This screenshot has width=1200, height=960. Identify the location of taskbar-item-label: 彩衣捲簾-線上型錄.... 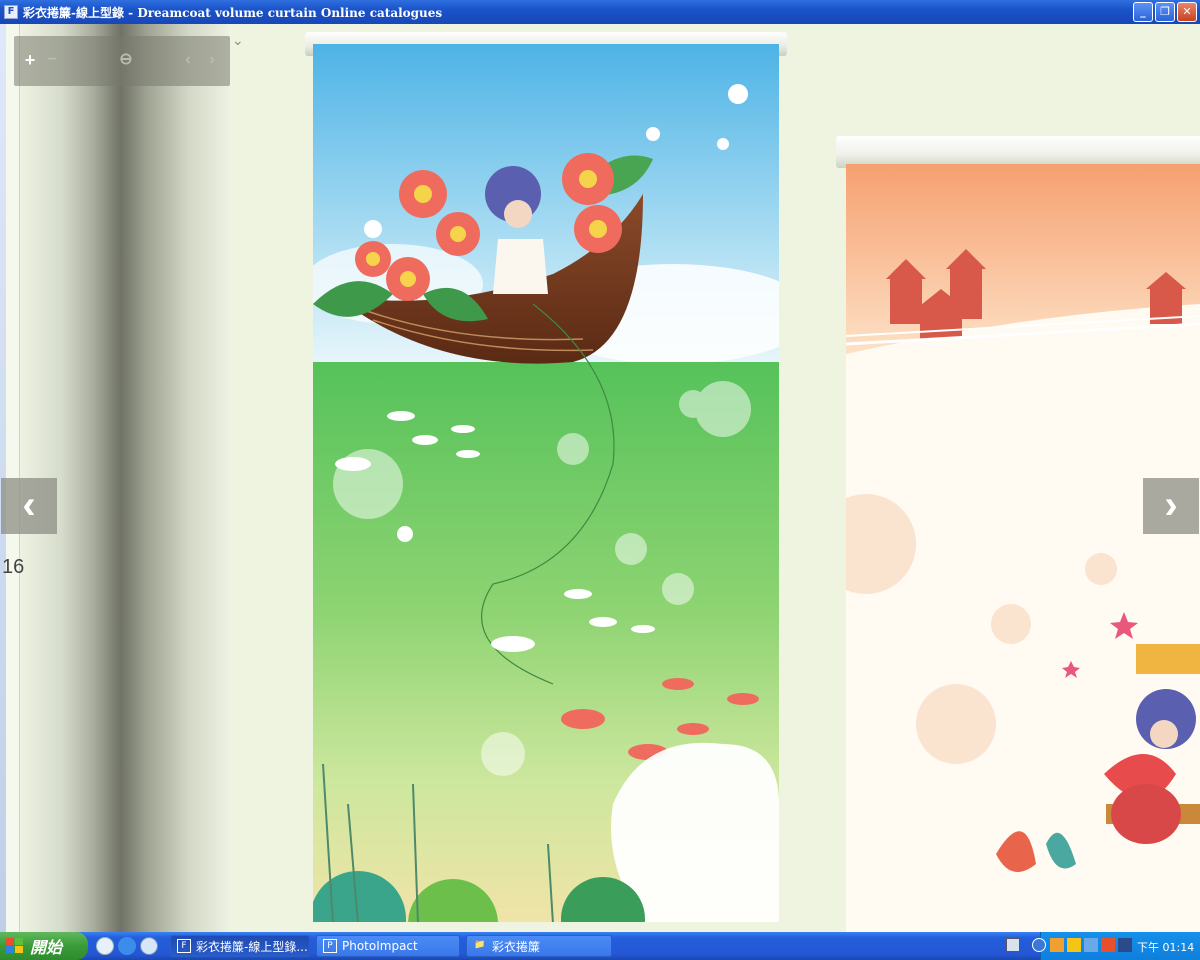
(252, 946).